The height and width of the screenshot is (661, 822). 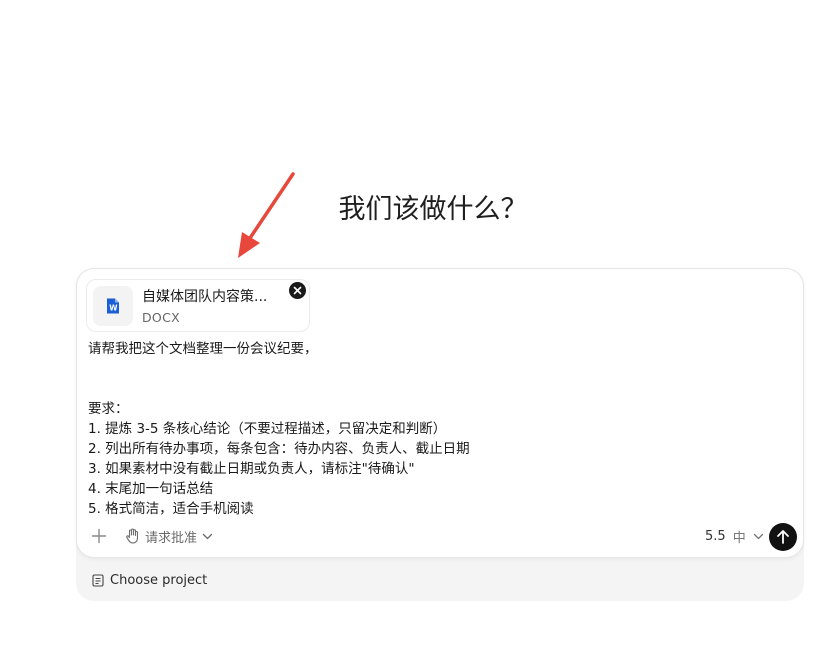 I want to click on document-icon, so click(x=98, y=580).